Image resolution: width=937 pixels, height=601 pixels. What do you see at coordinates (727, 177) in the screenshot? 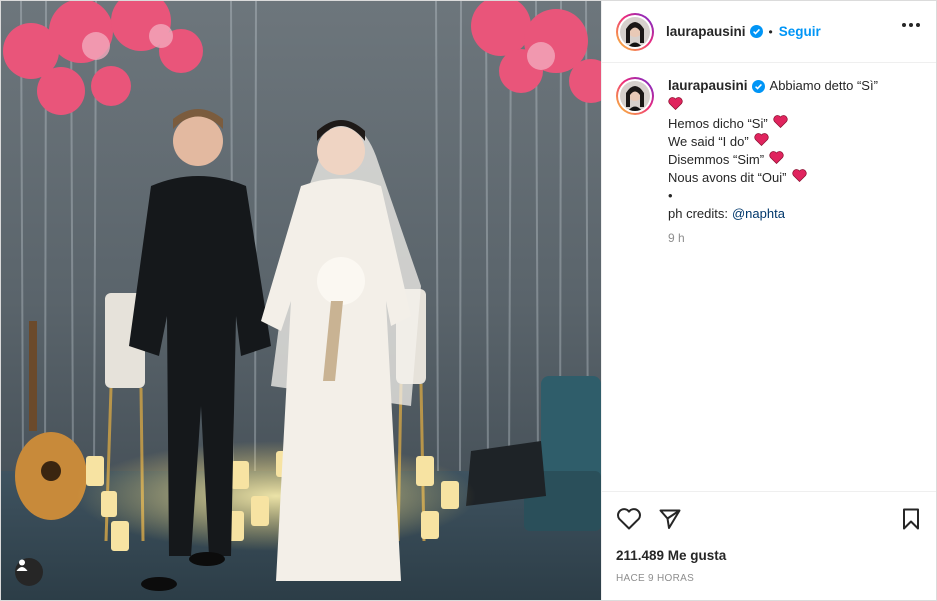
I see `caption-line-fr: Nous avons dit “Oui”` at bounding box center [727, 177].